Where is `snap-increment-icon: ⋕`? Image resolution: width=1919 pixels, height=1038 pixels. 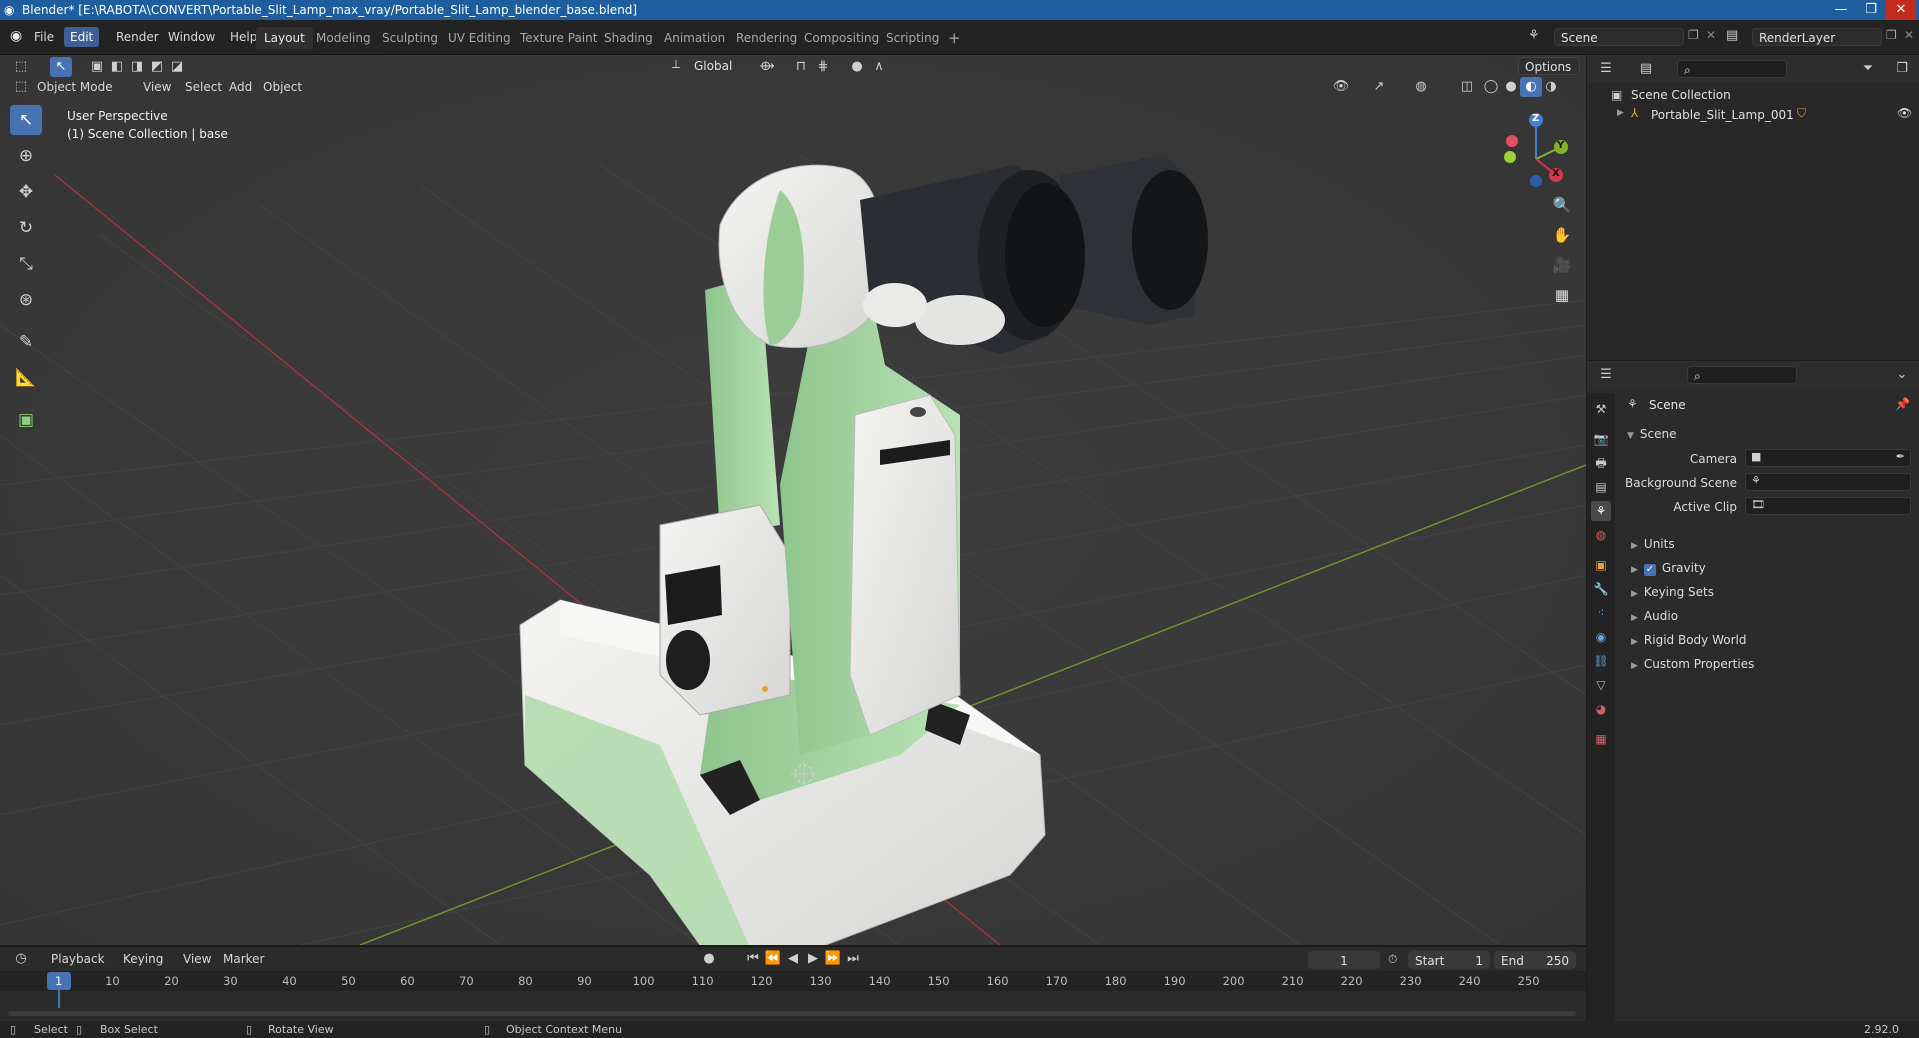 snap-increment-icon: ⋕ is located at coordinates (823, 67).